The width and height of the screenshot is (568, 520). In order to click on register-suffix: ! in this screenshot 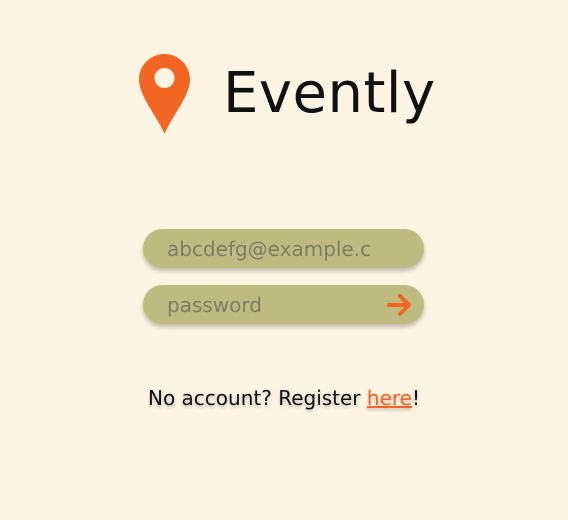, I will do `click(415, 398)`.